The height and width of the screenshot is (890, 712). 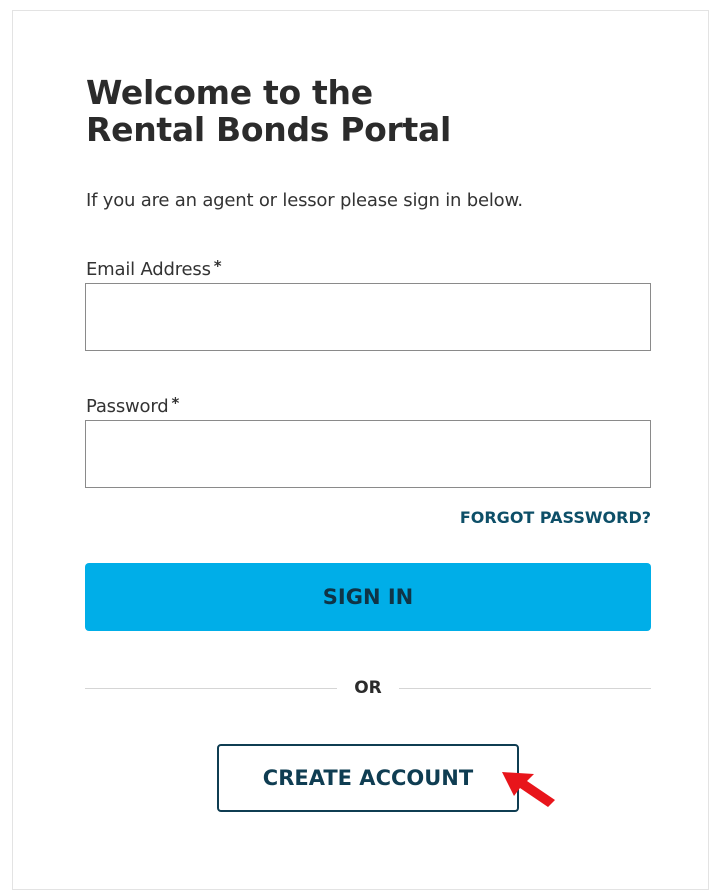 I want to click on red-arrow-pointer-icon, so click(x=528, y=789).